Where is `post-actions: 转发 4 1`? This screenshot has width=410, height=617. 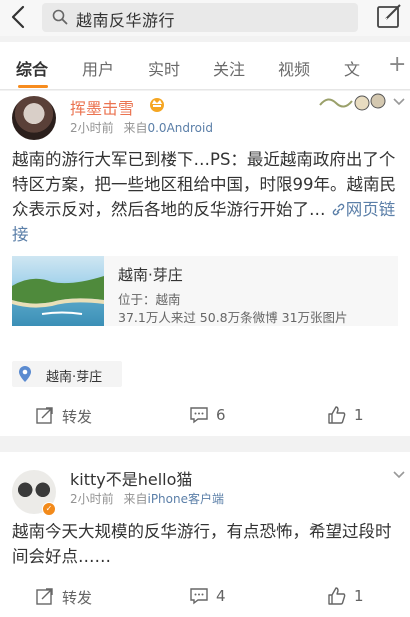 post-actions: 转发 4 1 is located at coordinates (205, 597).